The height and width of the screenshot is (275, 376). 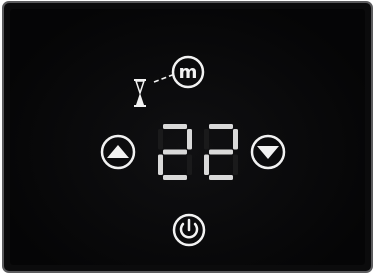 I want to click on power-button, so click(x=189, y=230).